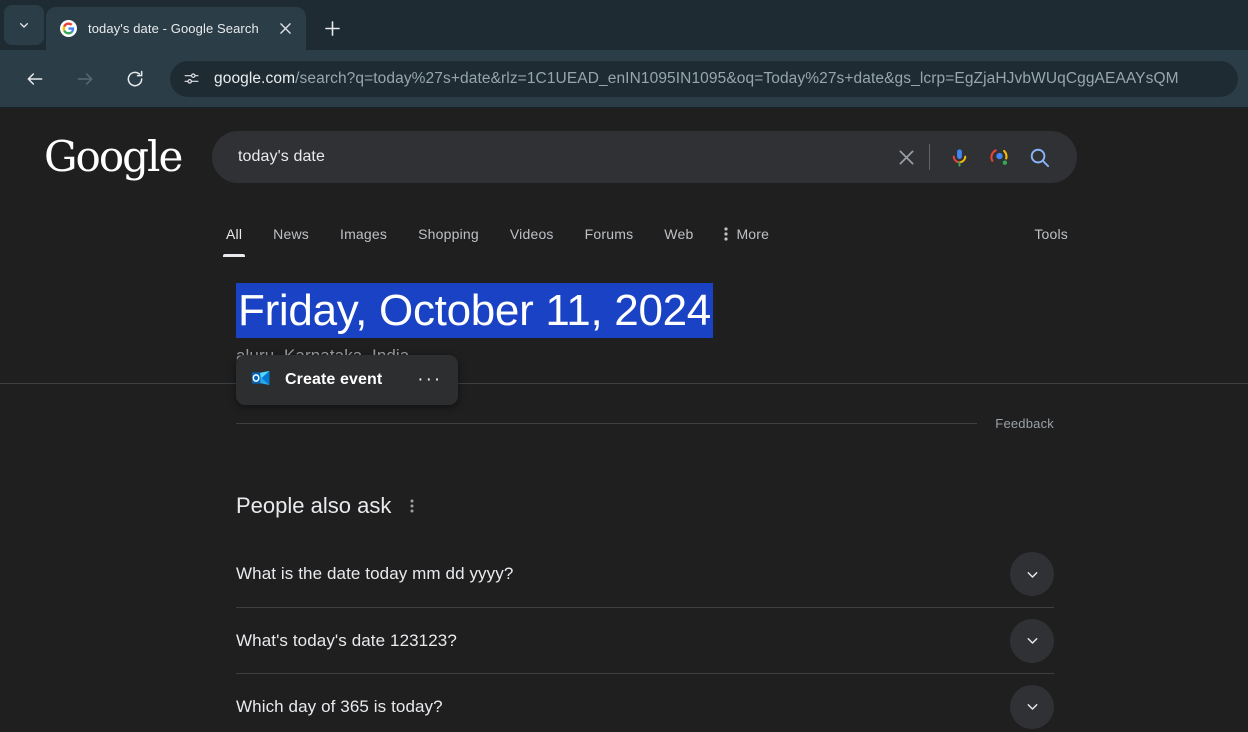  I want to click on feedback-row: Feedback, so click(645, 423).